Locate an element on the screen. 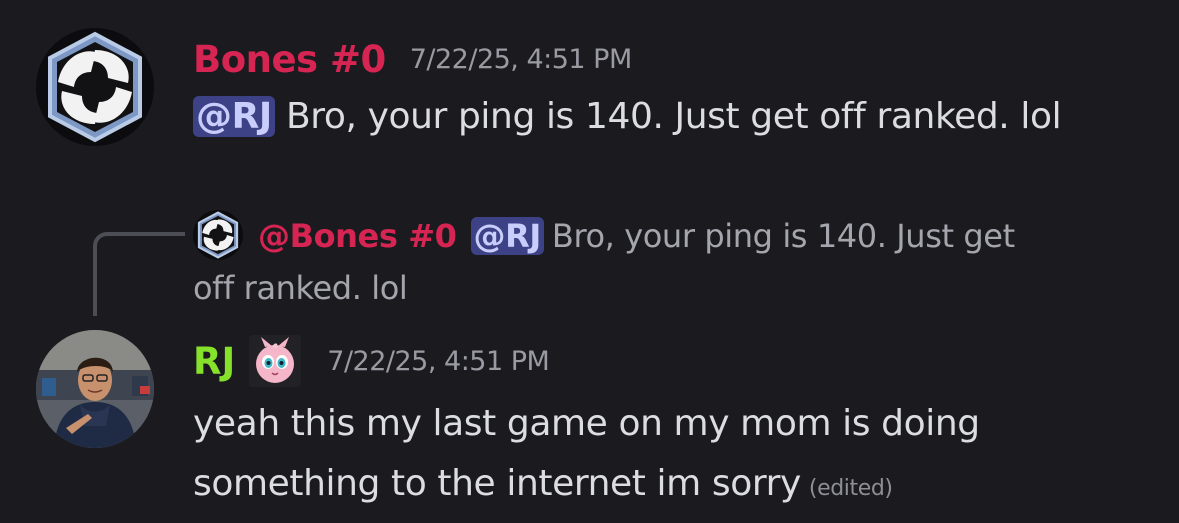 This screenshot has width=1179, height=523. author-name: RJ is located at coordinates (214, 361).